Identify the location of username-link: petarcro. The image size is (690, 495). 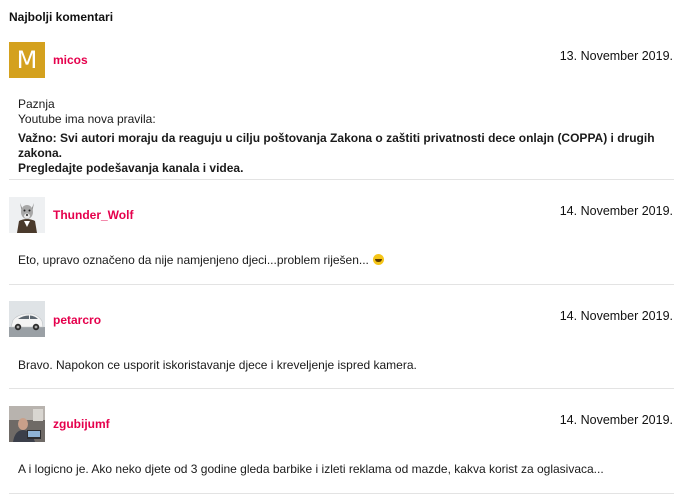
(77, 320).